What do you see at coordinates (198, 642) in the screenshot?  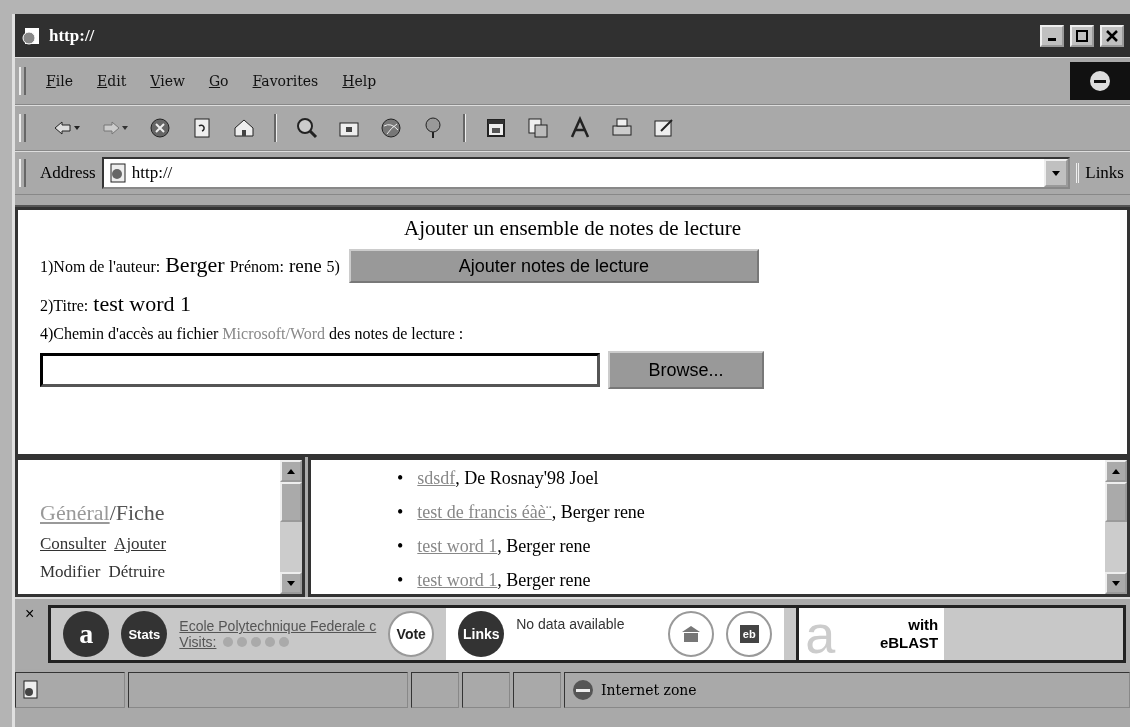 I see `visits-link: Visits:` at bounding box center [198, 642].